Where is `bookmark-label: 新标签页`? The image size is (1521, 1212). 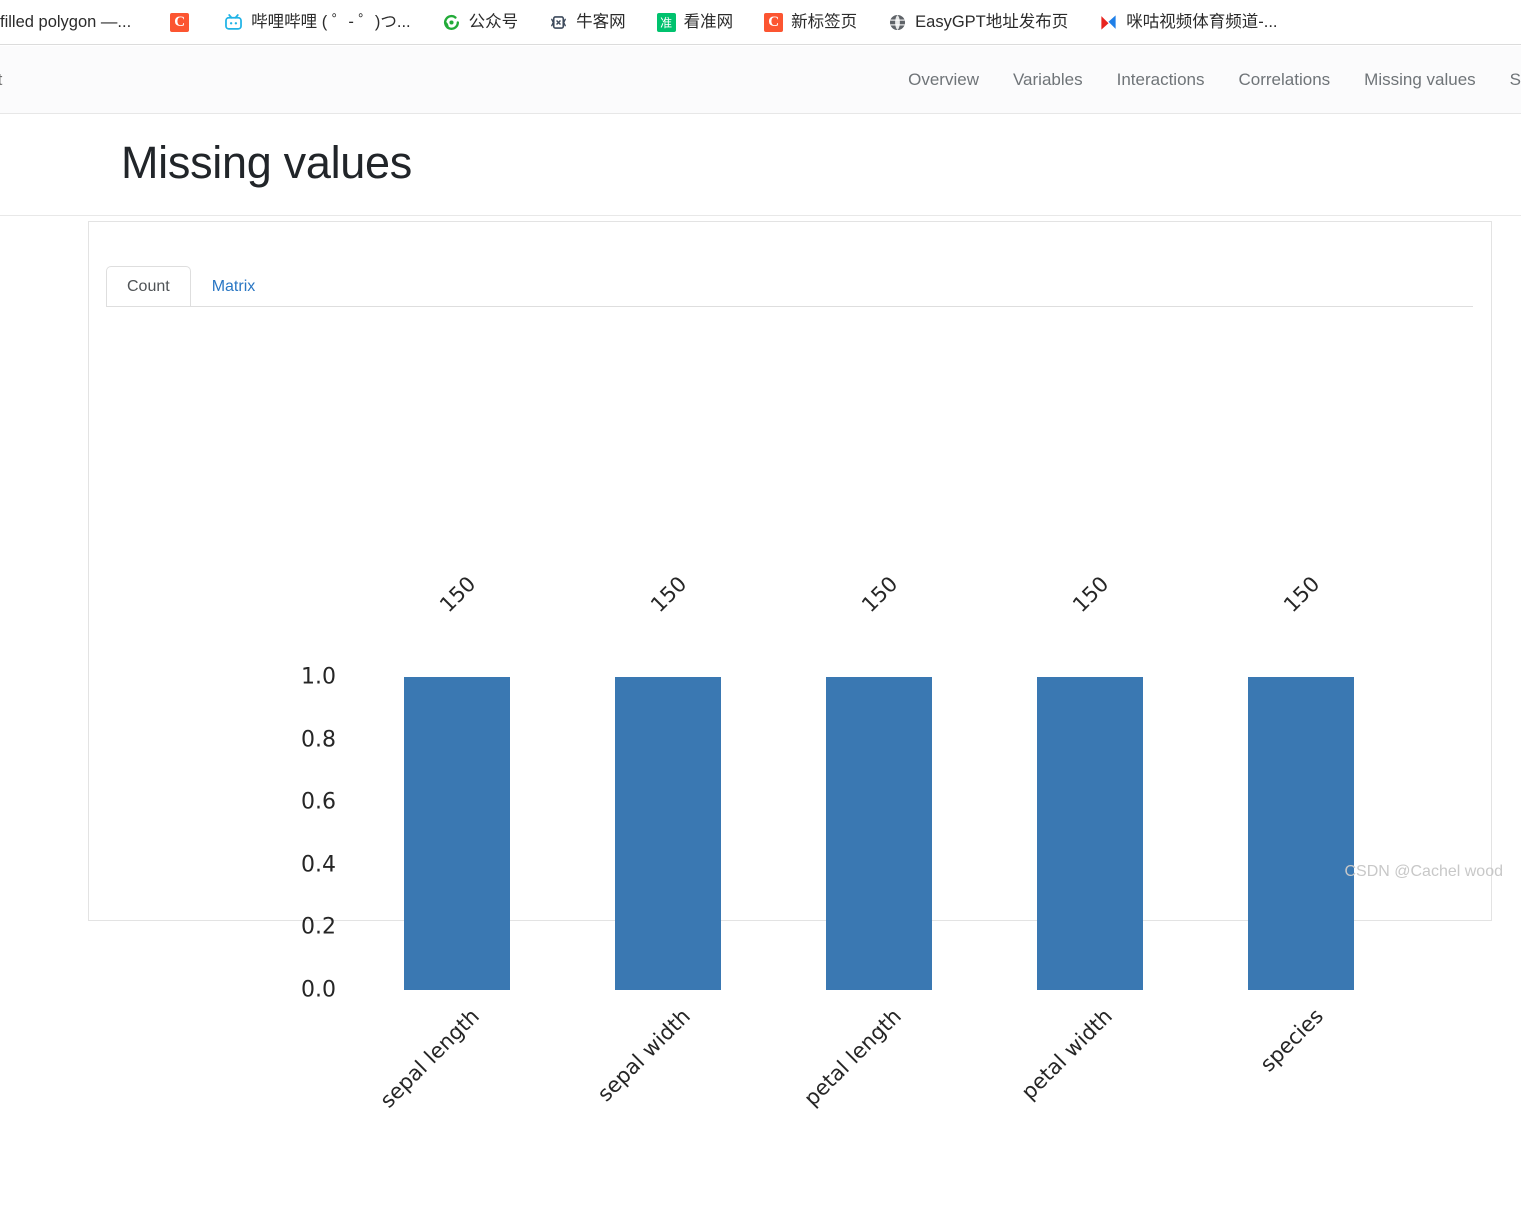
bookmark-label: 新标签页 is located at coordinates (824, 21).